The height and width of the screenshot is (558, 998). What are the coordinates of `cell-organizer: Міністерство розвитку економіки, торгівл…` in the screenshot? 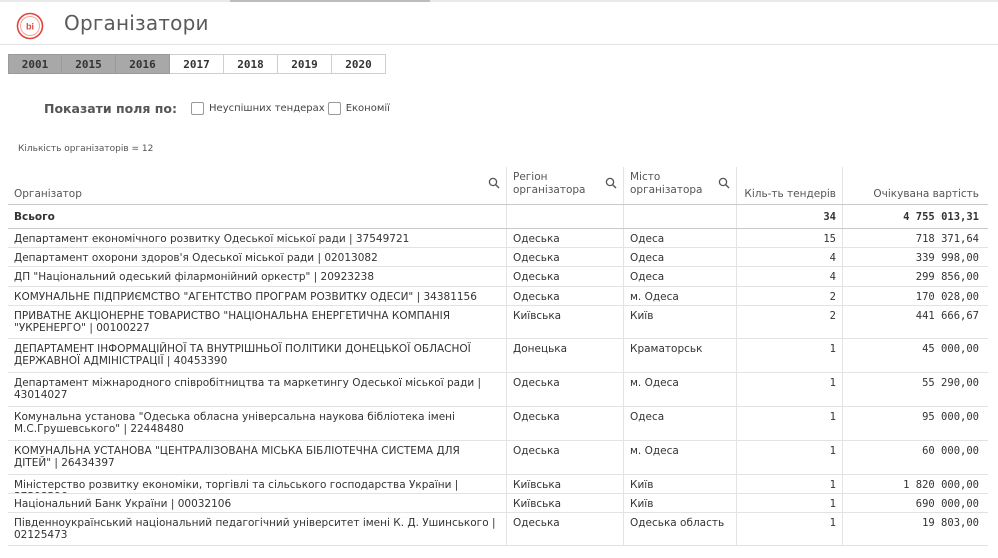 It's located at (257, 484).